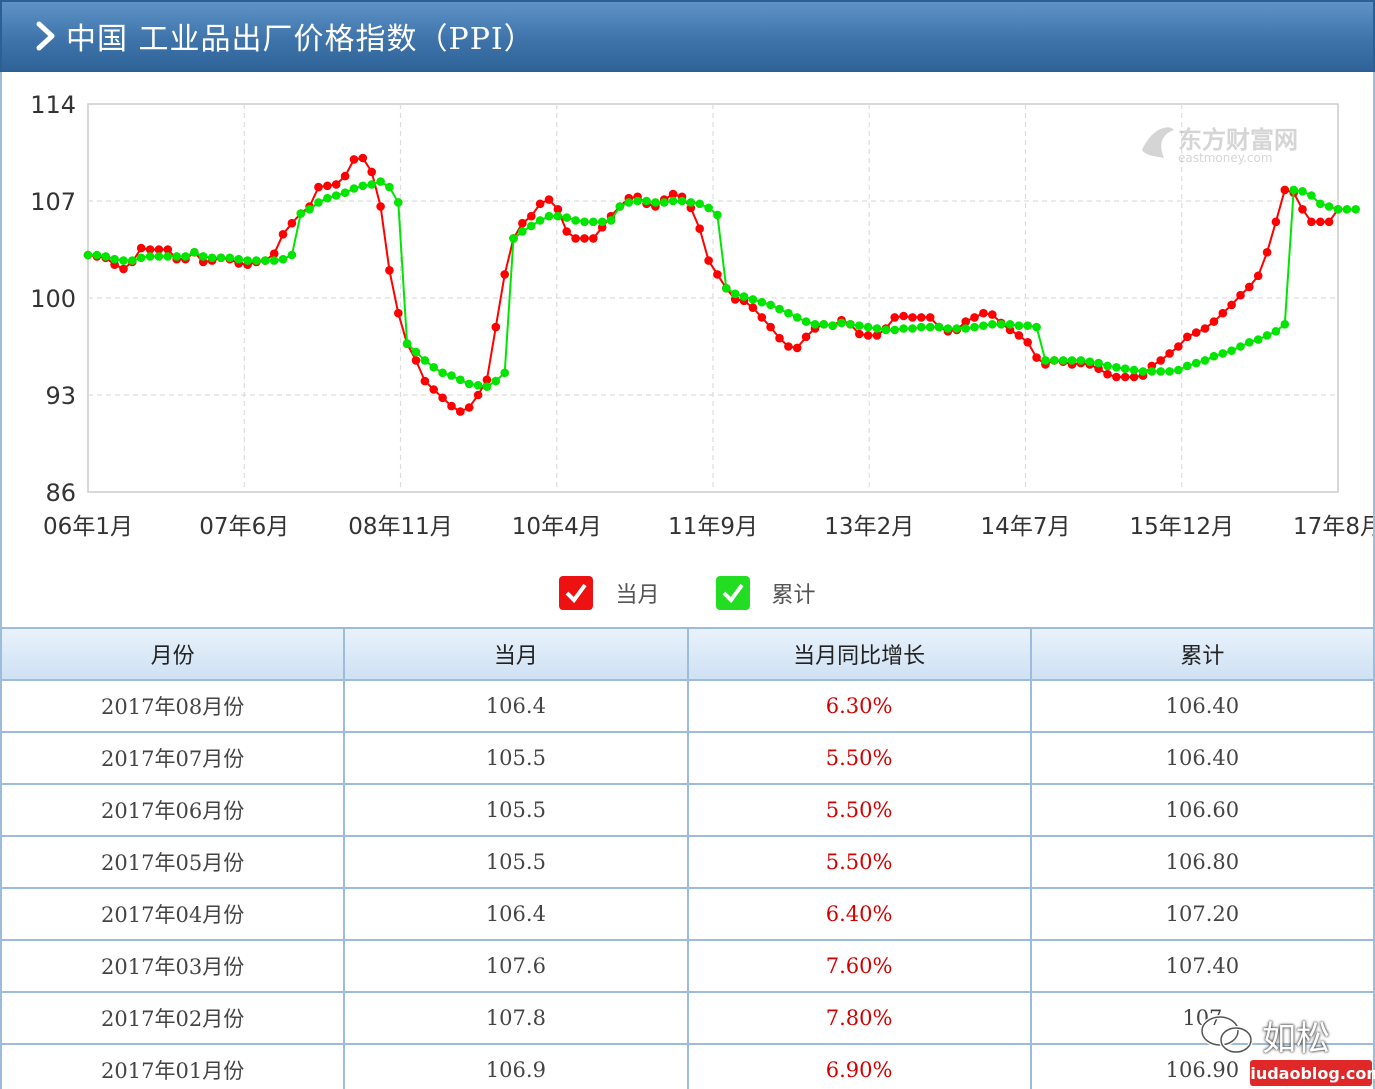  What do you see at coordinates (869, 527) in the screenshot?
I see `x-tick-label: 13年2月` at bounding box center [869, 527].